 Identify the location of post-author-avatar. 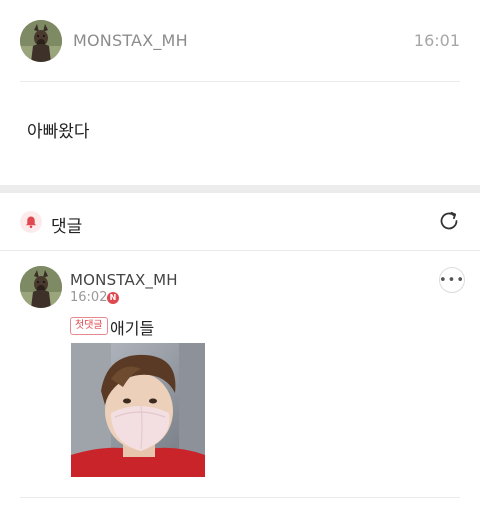
(41, 41).